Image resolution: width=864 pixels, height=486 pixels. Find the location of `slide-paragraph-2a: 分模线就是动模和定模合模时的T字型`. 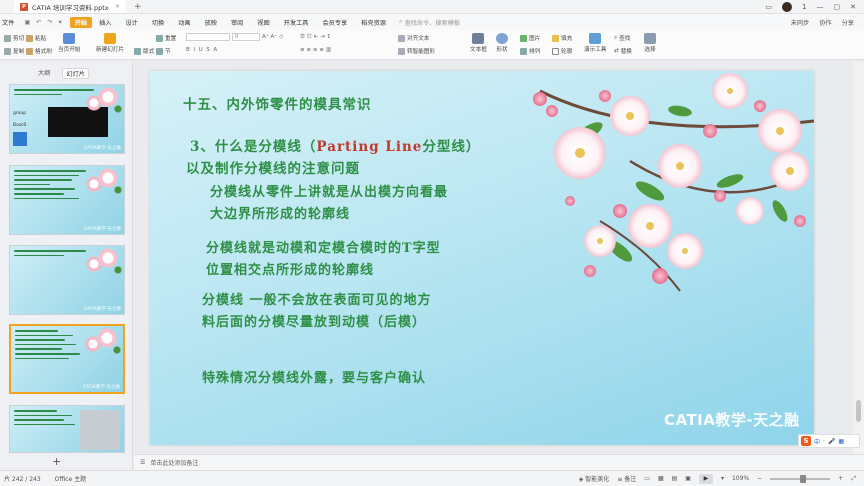

slide-paragraph-2a: 分模线就是动模和定模合模时的T字型 is located at coordinates (323, 248).